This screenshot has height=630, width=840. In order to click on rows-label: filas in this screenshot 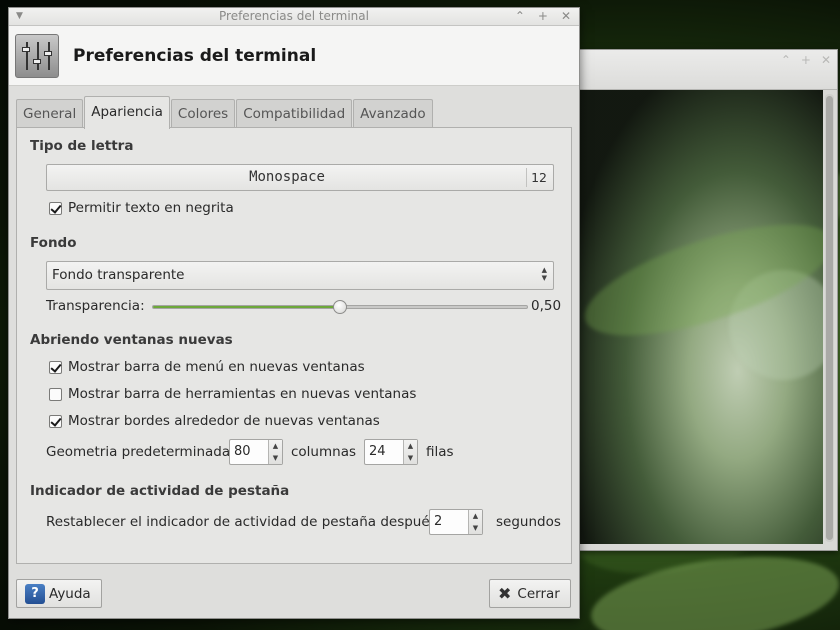, I will do `click(440, 452)`.